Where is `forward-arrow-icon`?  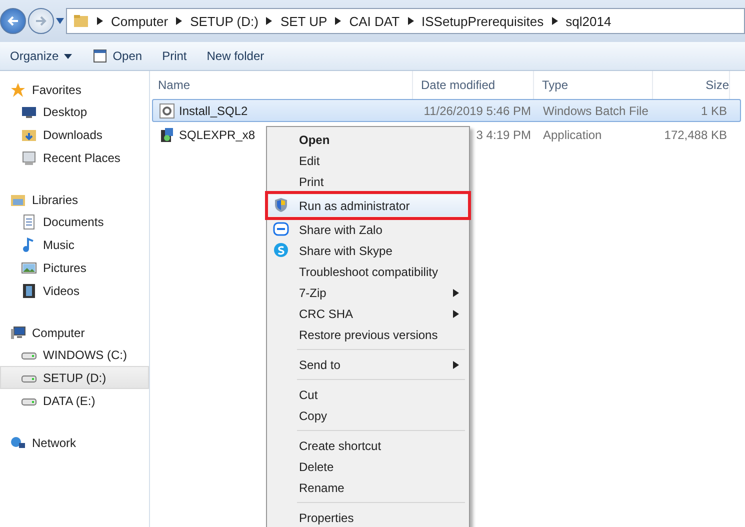 forward-arrow-icon is located at coordinates (41, 21).